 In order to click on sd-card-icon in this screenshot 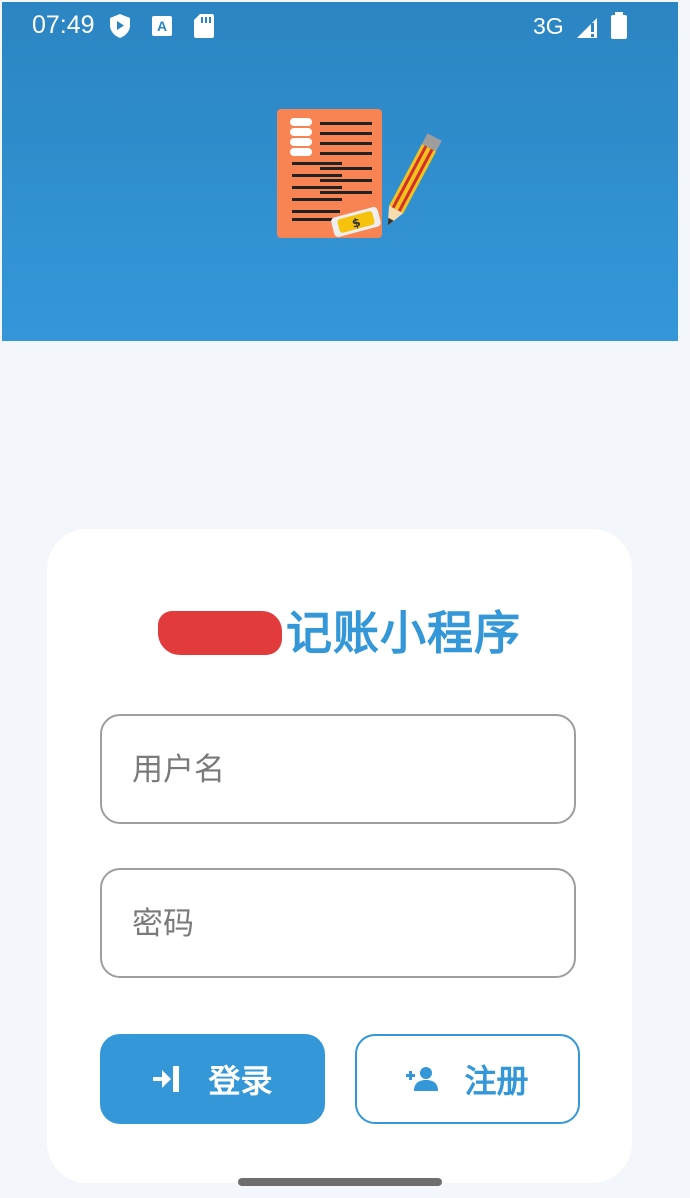, I will do `click(204, 28)`.